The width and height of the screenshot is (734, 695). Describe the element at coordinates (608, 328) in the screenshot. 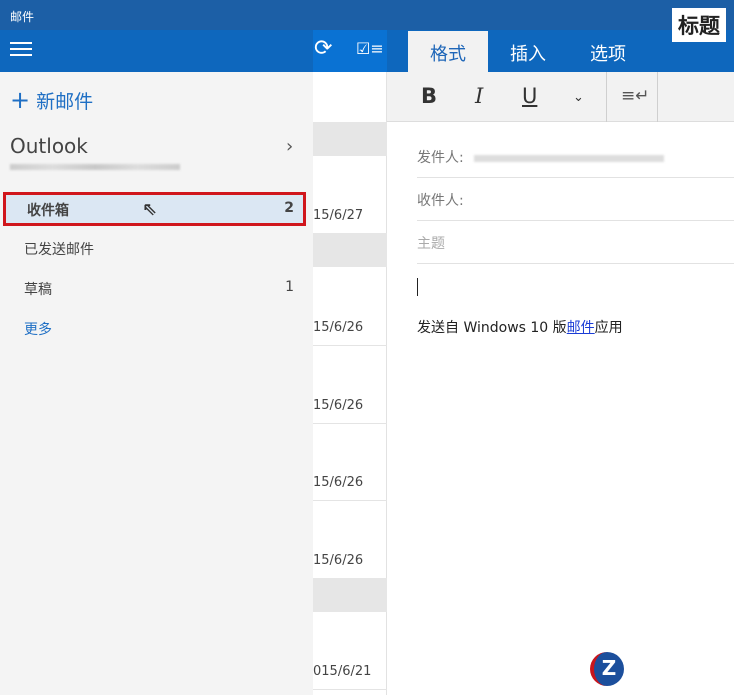

I see `signature-text-end: 应用` at that location.